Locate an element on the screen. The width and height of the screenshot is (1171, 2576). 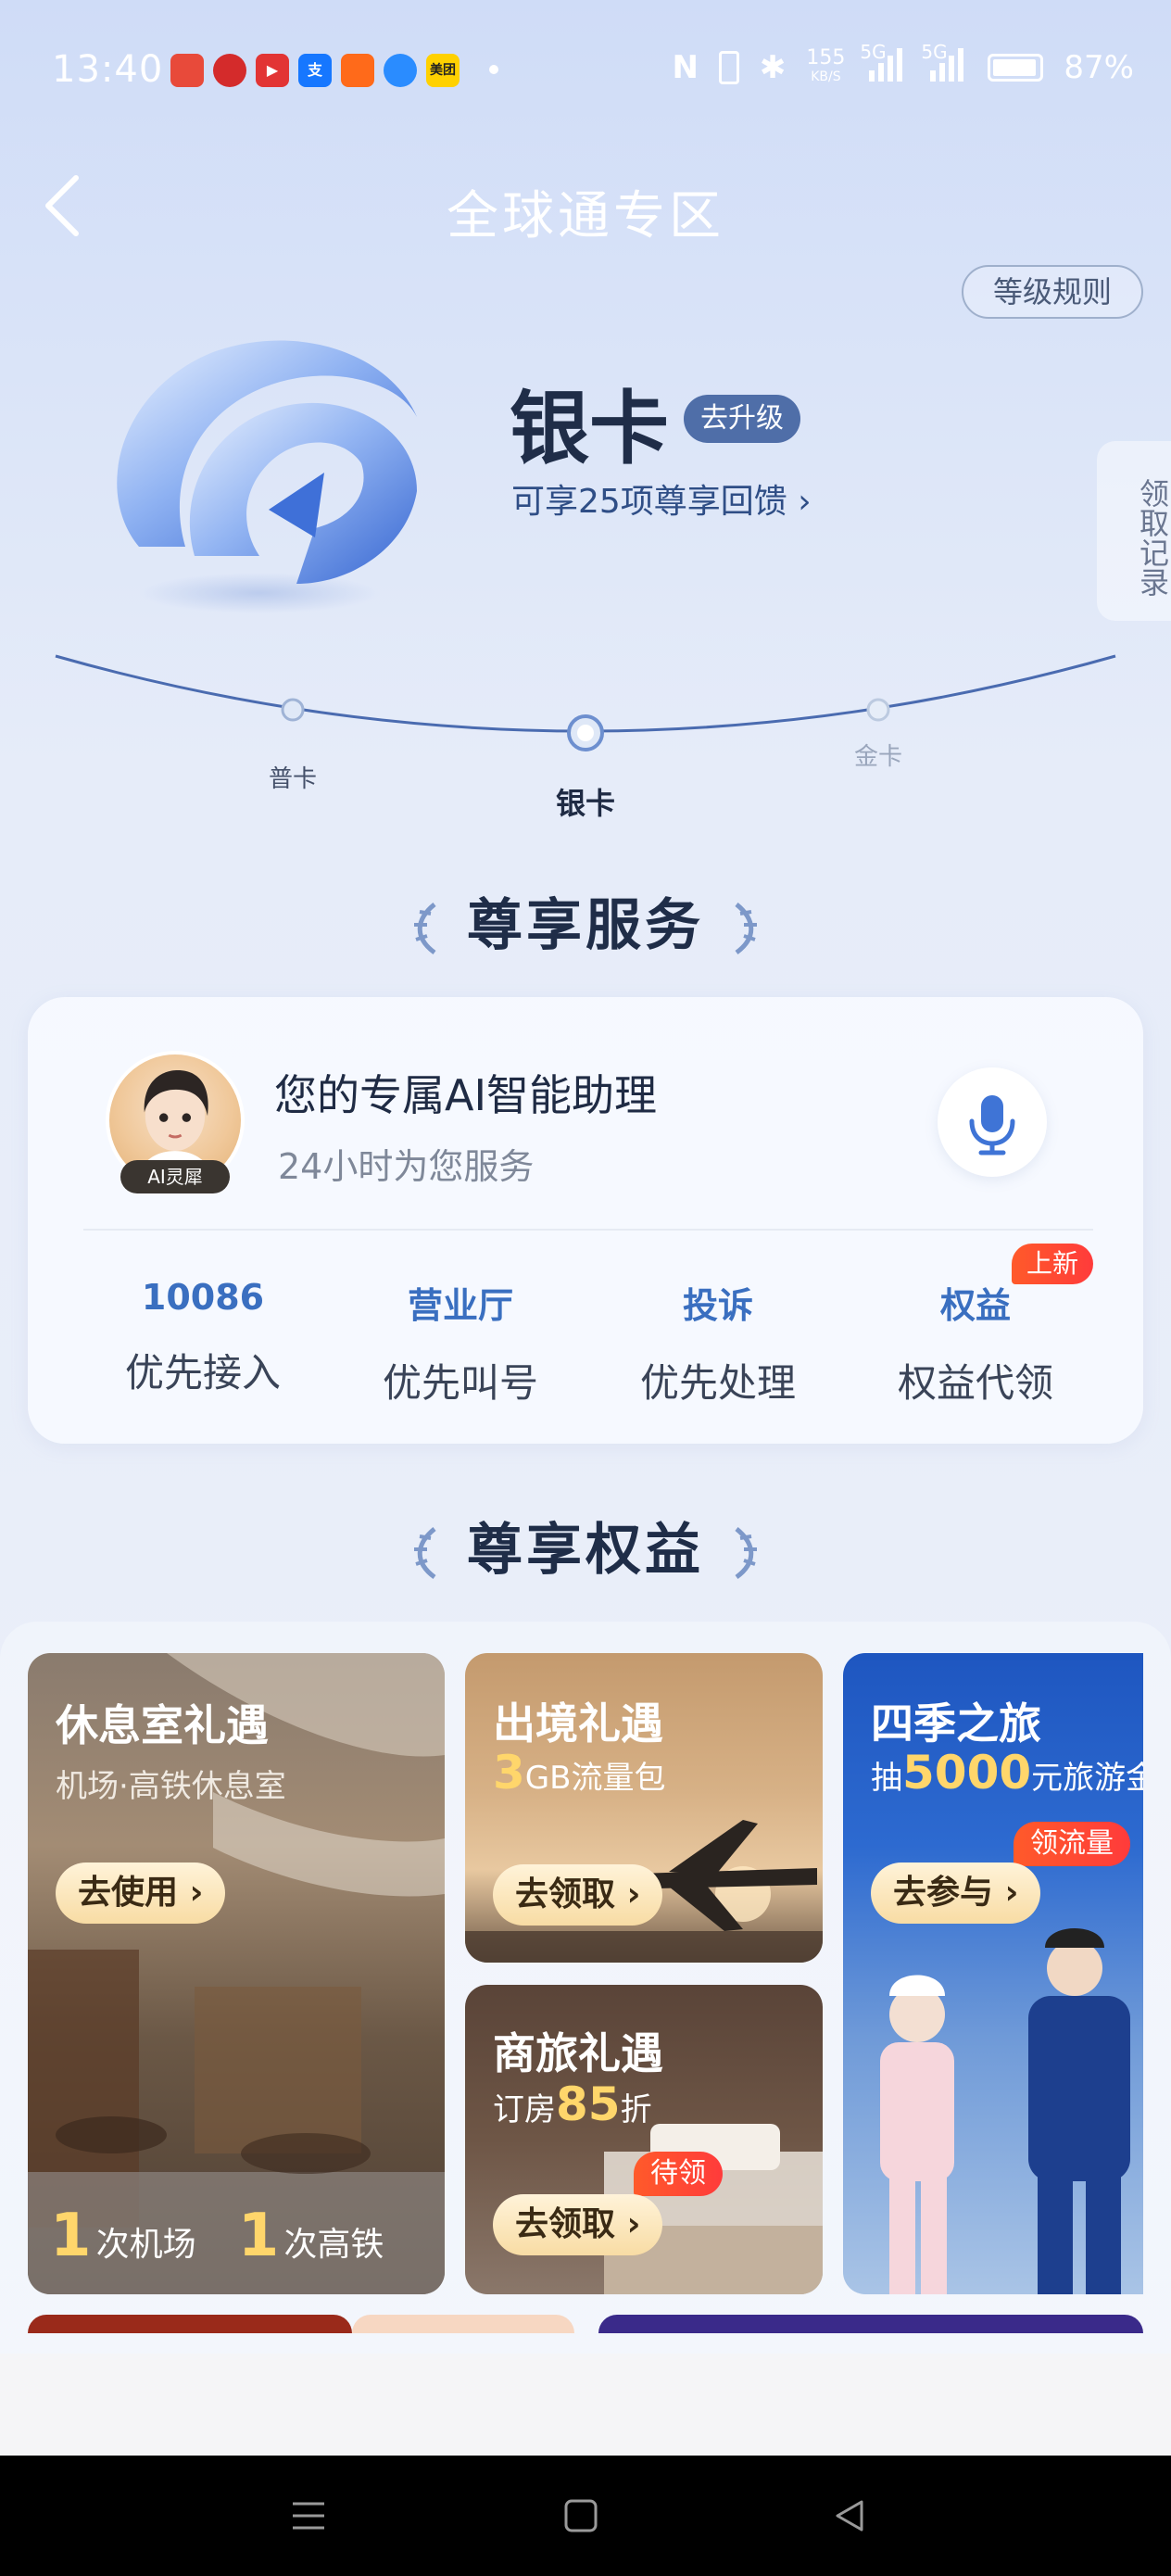
travel-benefit-card: 四季之旅 抽5000元旅游金 领流量 去参与 › is located at coordinates (993, 1974).